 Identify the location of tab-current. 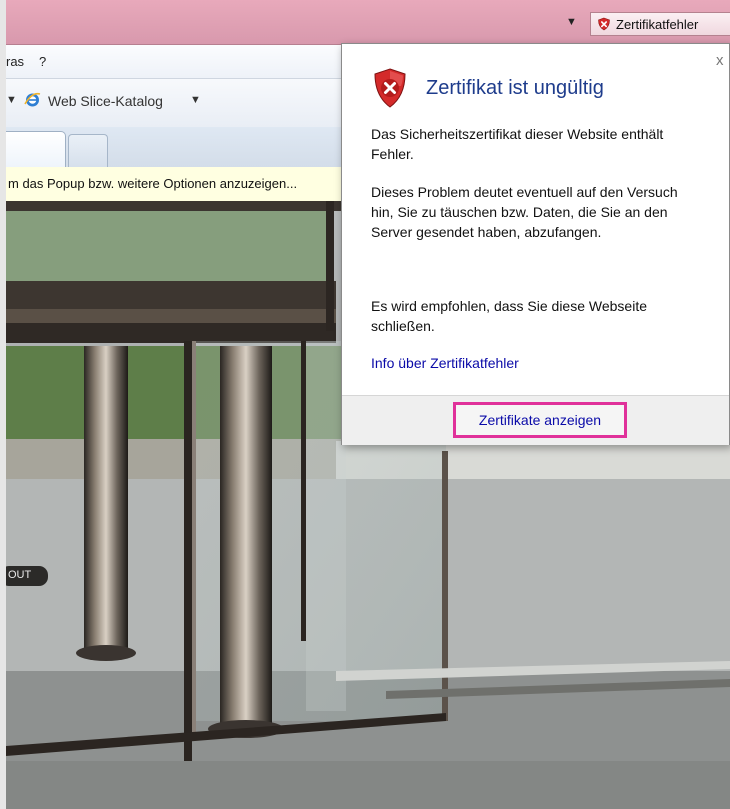
(36, 149).